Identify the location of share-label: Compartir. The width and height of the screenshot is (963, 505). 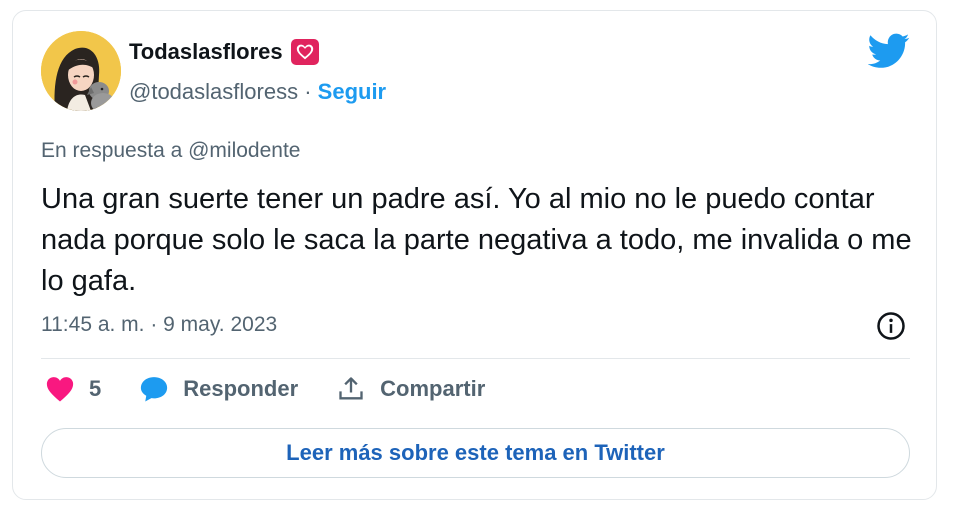
(433, 388).